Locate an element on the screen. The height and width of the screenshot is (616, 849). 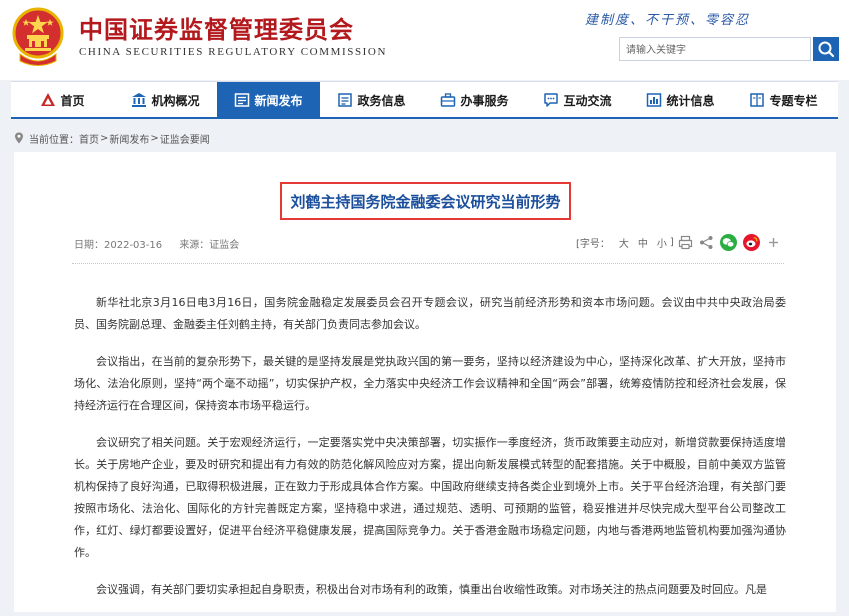
document-icon is located at coordinates (345, 100).